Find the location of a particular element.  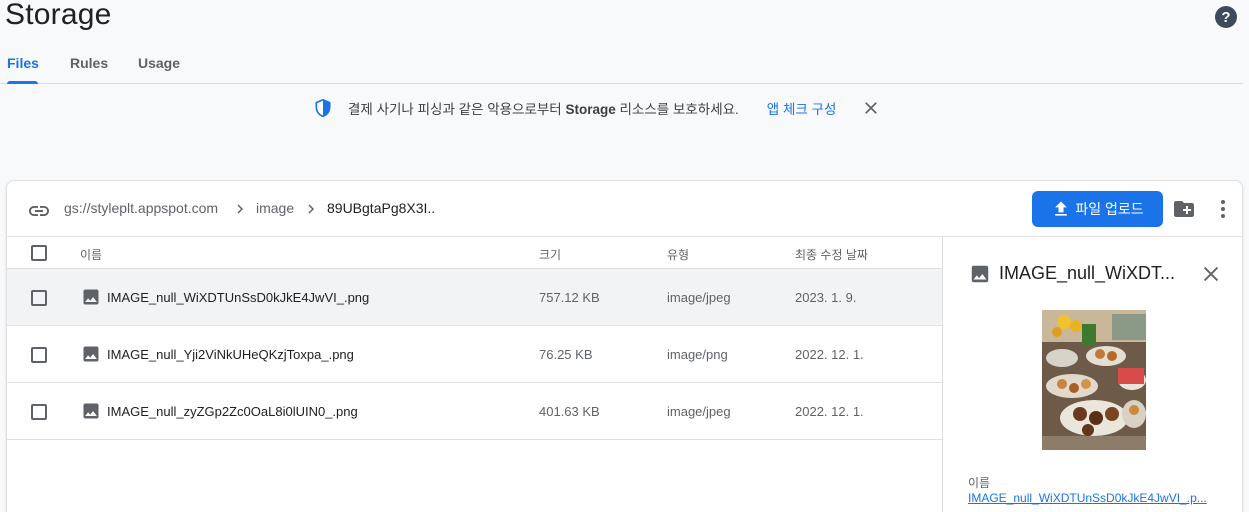

breadcrumb-bucket: gs://styleplt.appspot.com is located at coordinates (141, 208).